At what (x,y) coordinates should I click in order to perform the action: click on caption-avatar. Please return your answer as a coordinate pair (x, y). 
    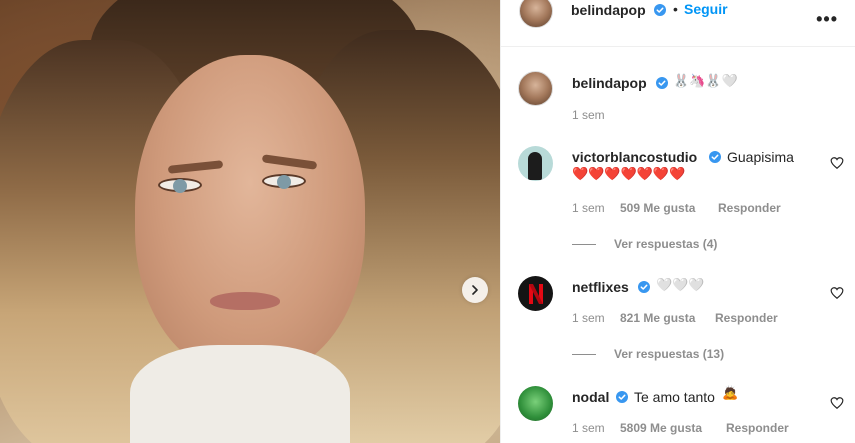
    Looking at the image, I should click on (535, 88).